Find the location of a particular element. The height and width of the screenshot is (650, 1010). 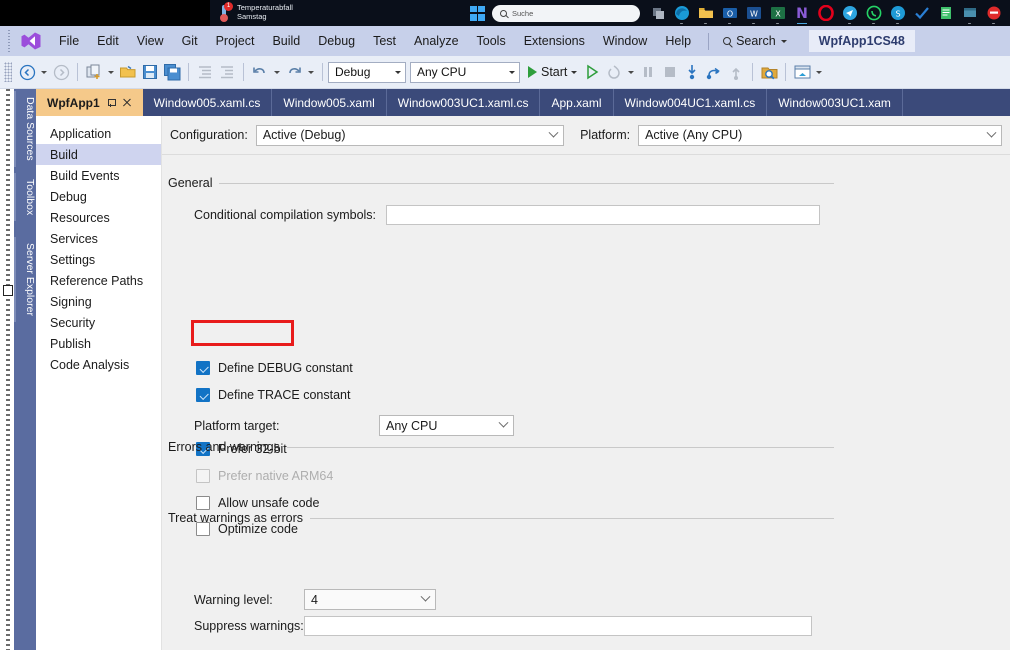

word-icon: W is located at coordinates (754, 14).